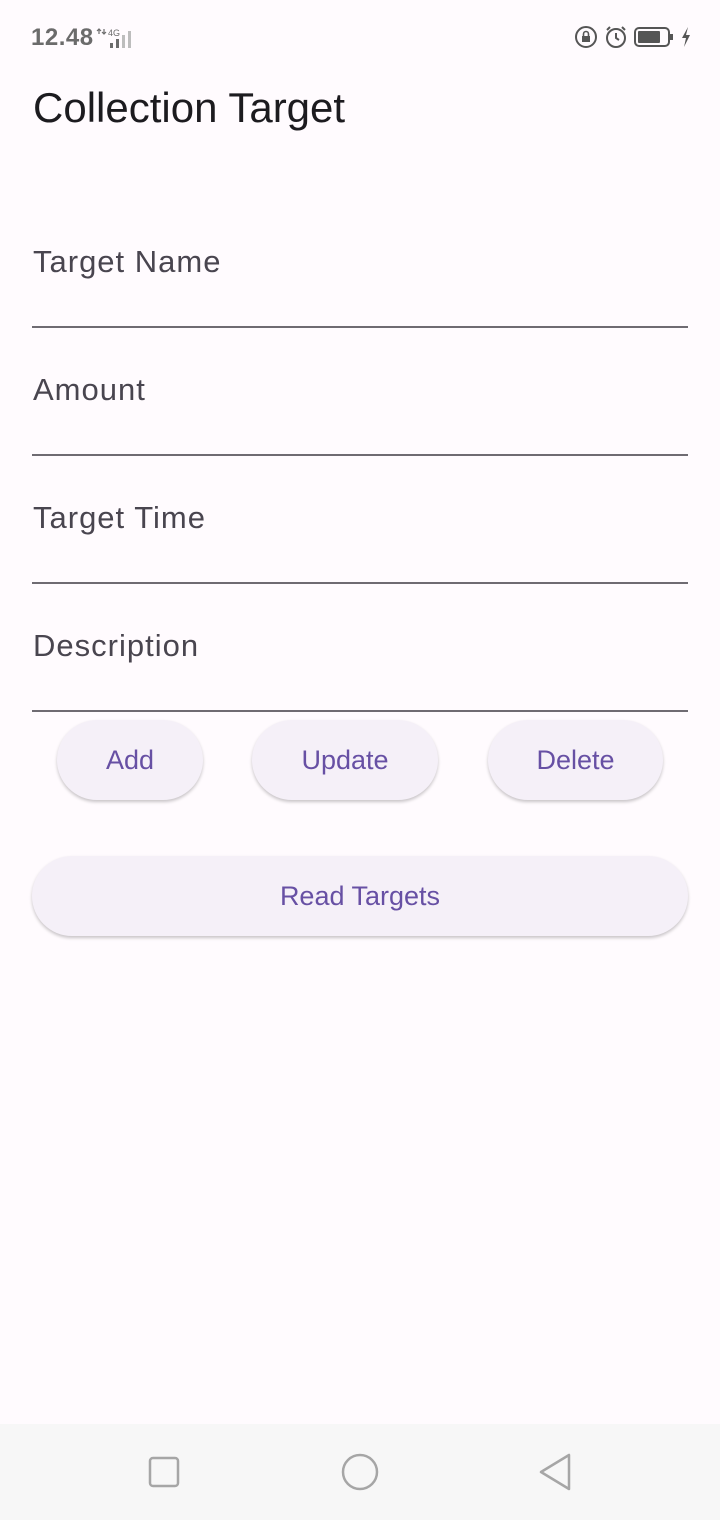 Image resolution: width=720 pixels, height=1520 pixels. What do you see at coordinates (360, 520) in the screenshot?
I see `target-time-field: Target Time` at bounding box center [360, 520].